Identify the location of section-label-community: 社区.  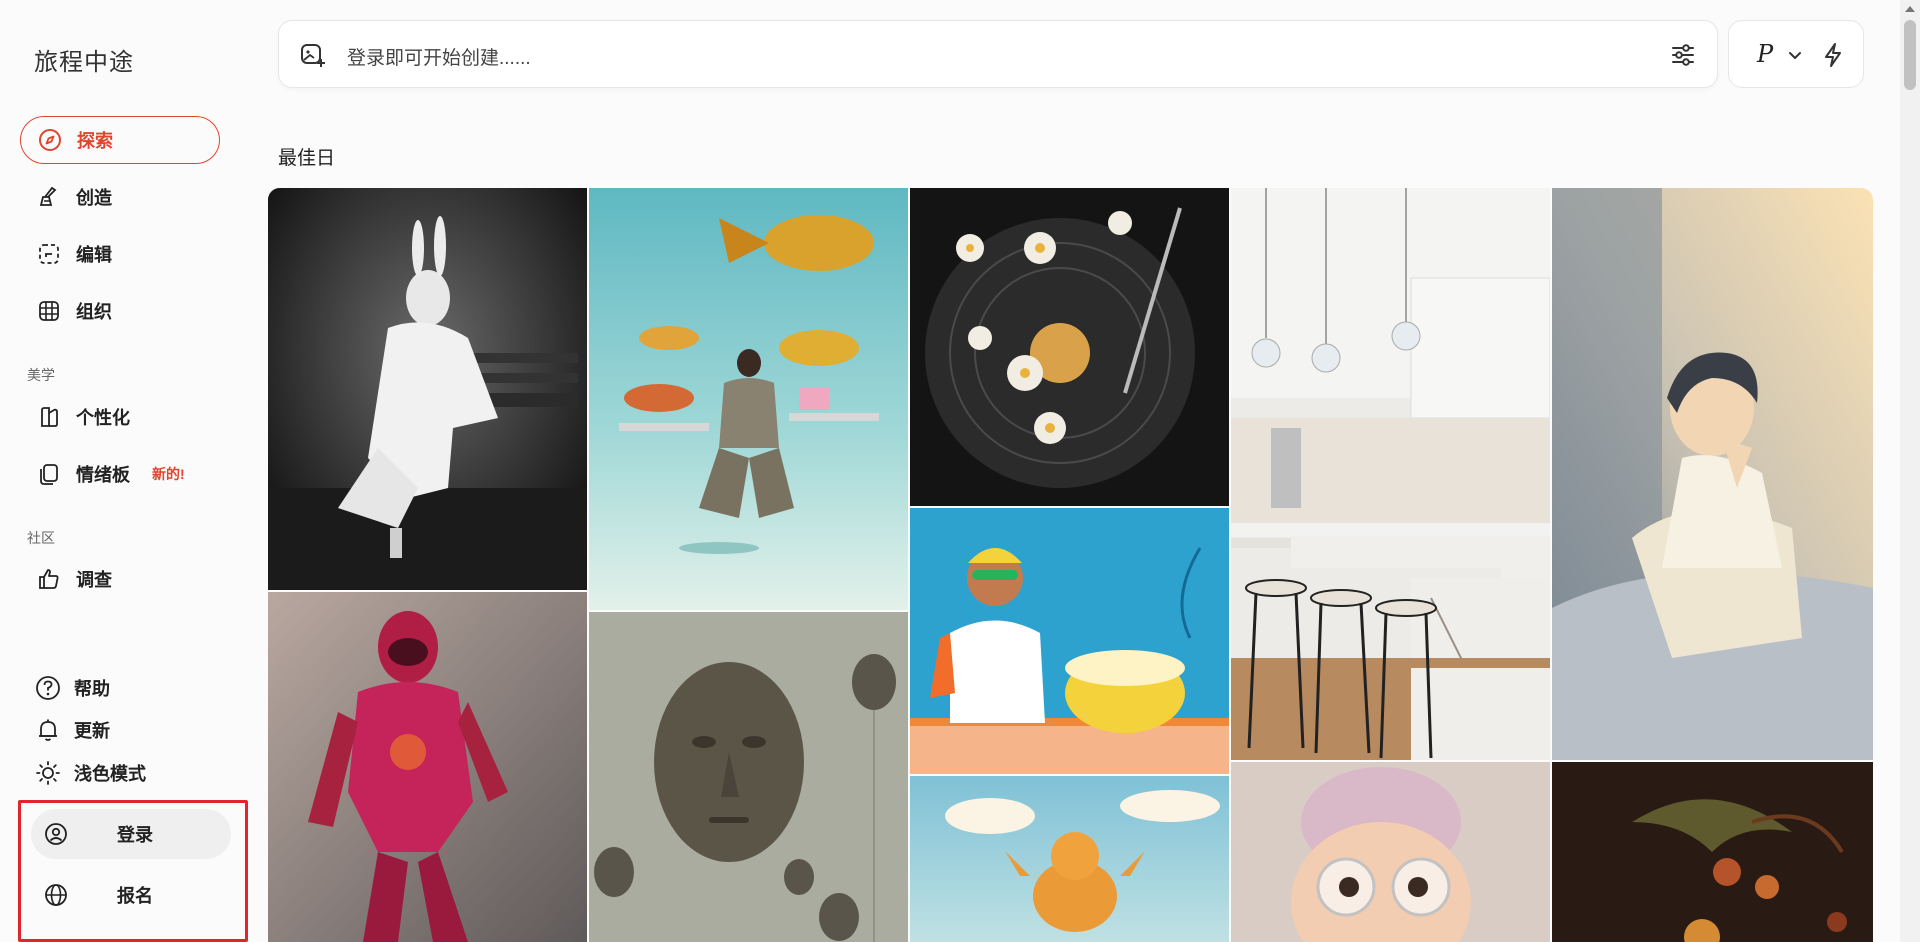
(41, 538).